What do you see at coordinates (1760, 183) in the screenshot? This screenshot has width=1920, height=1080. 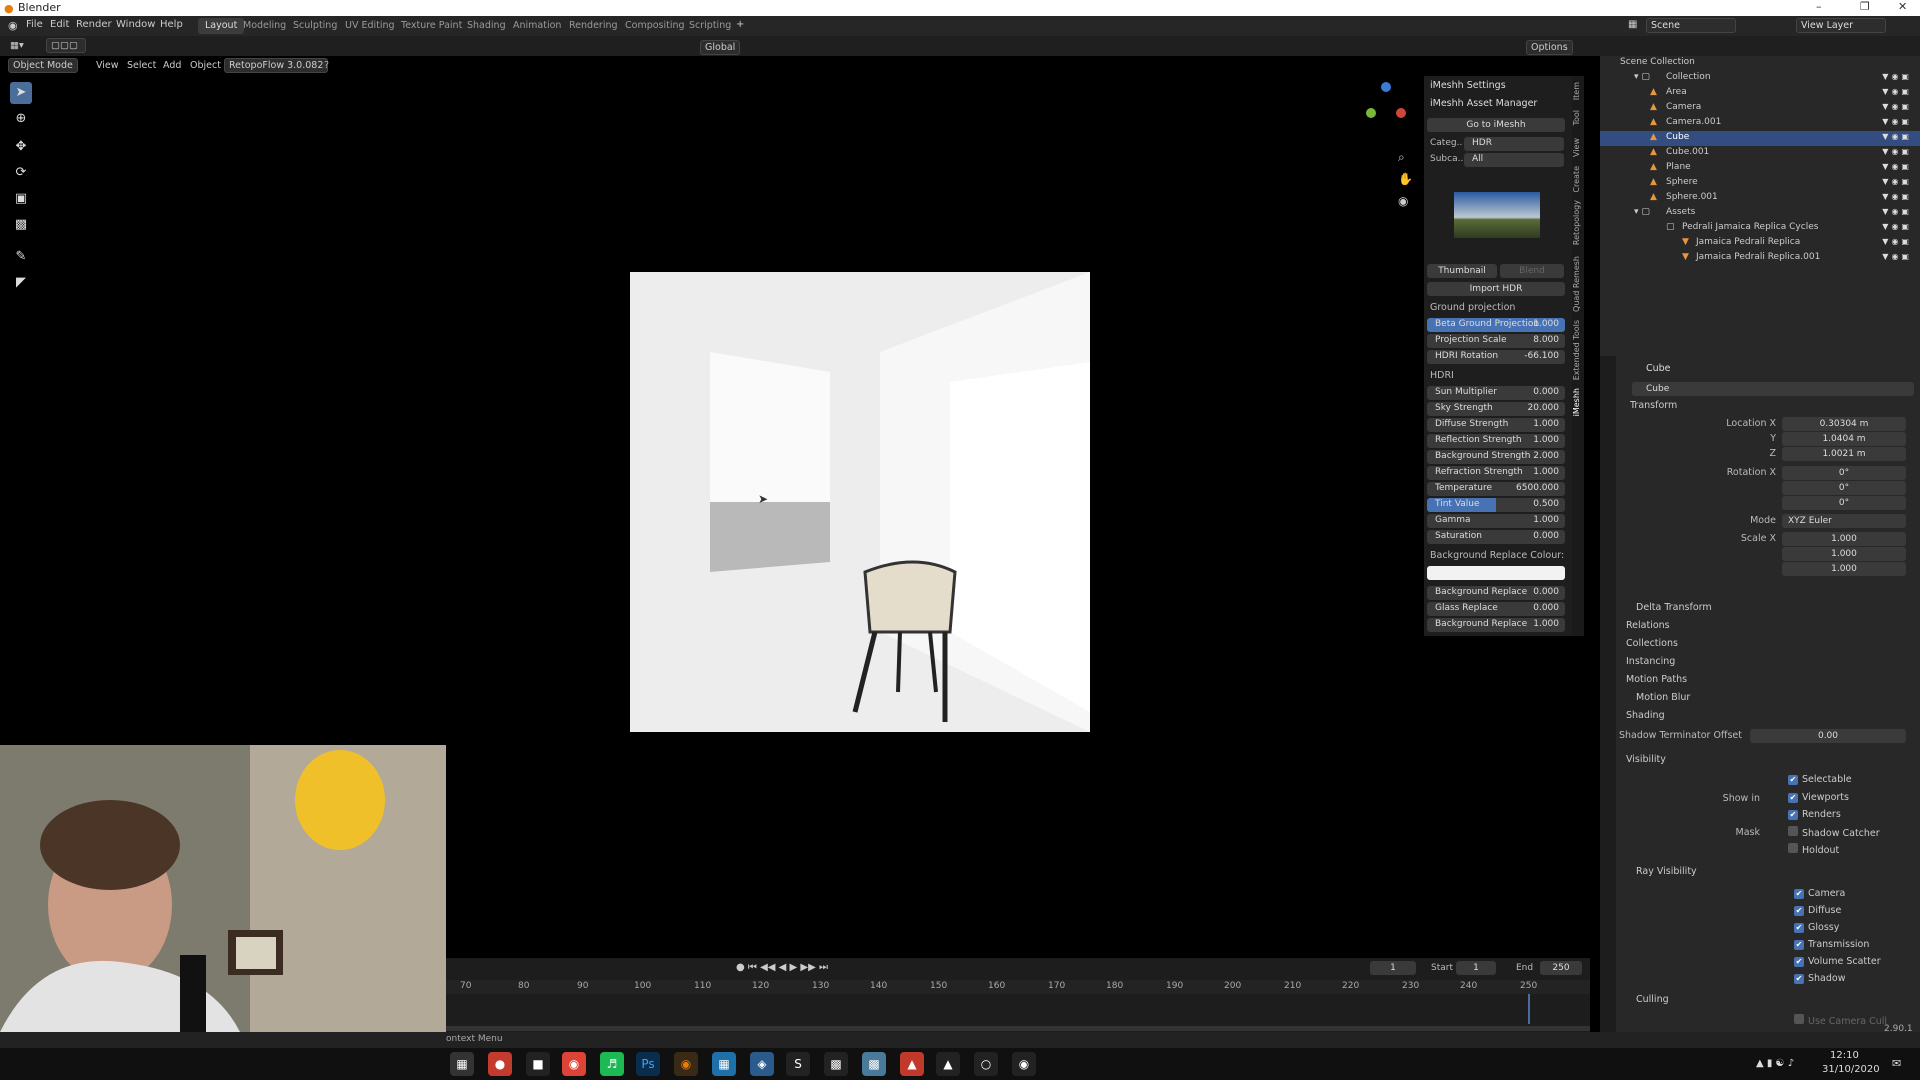 I see `outliner-row: ▲ Sphere ▼◉▣` at bounding box center [1760, 183].